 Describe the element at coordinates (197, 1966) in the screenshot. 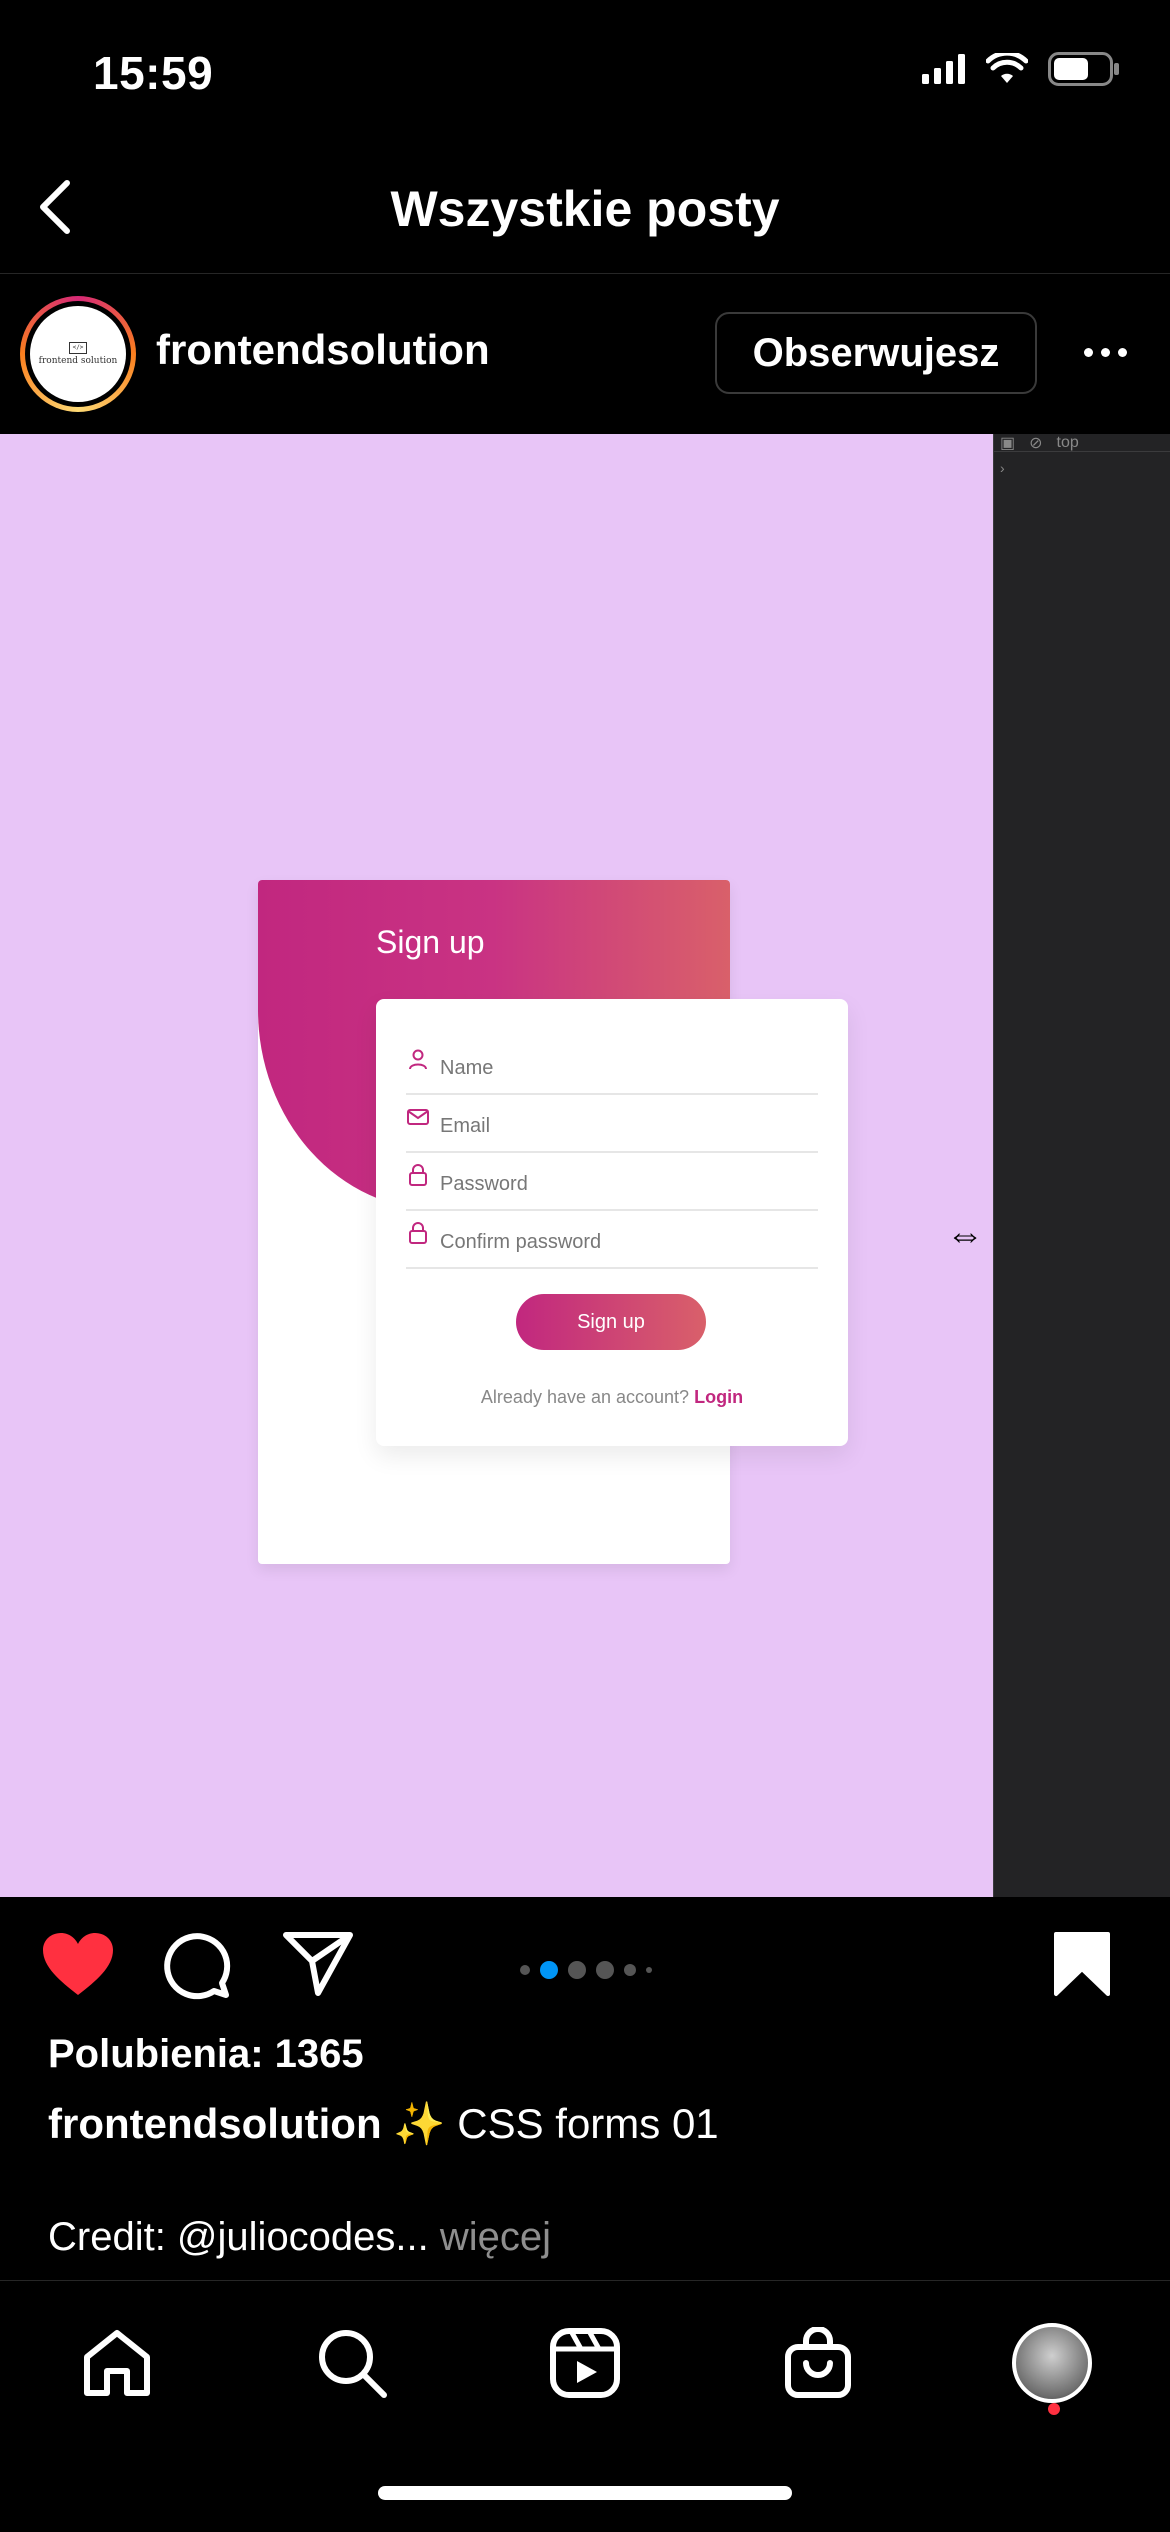

I see `comment-icon` at that location.